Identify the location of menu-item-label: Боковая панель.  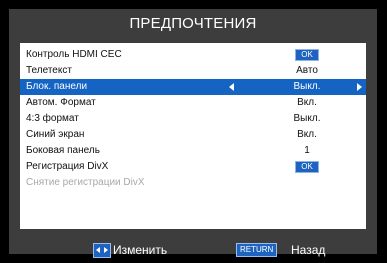
(63, 150).